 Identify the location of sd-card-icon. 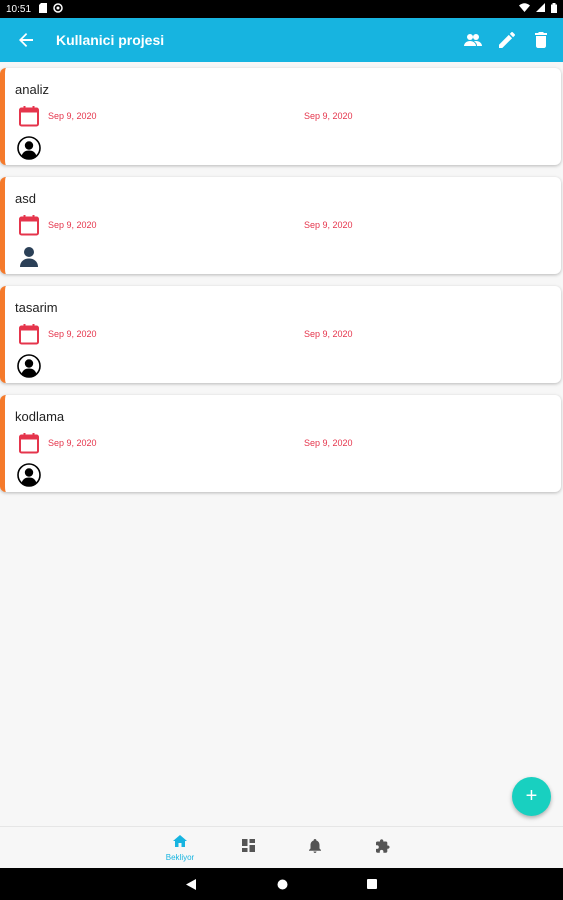
(43, 9).